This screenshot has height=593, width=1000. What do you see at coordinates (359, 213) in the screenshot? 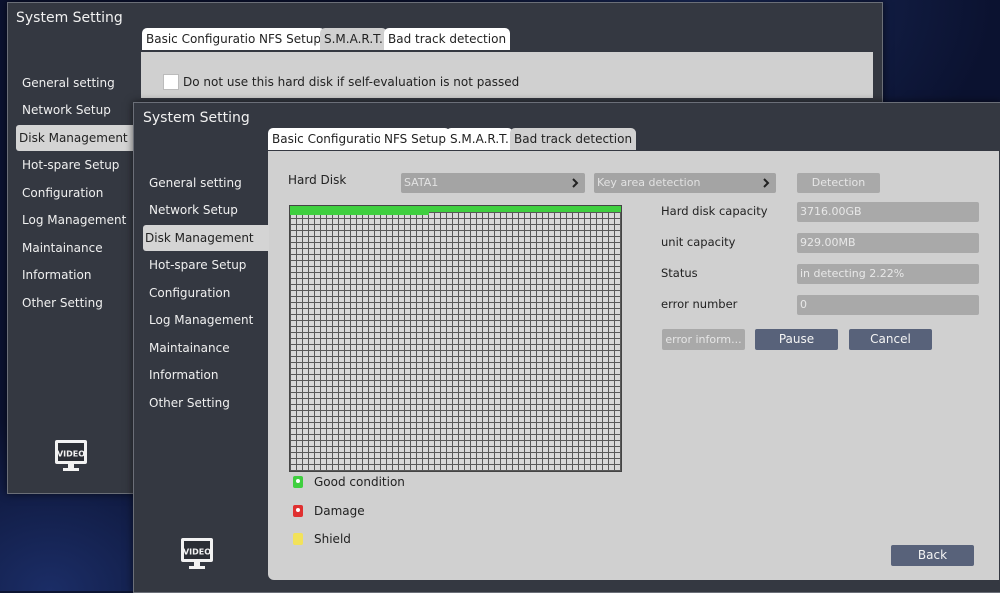
I see `good-sector-row-partial` at bounding box center [359, 213].